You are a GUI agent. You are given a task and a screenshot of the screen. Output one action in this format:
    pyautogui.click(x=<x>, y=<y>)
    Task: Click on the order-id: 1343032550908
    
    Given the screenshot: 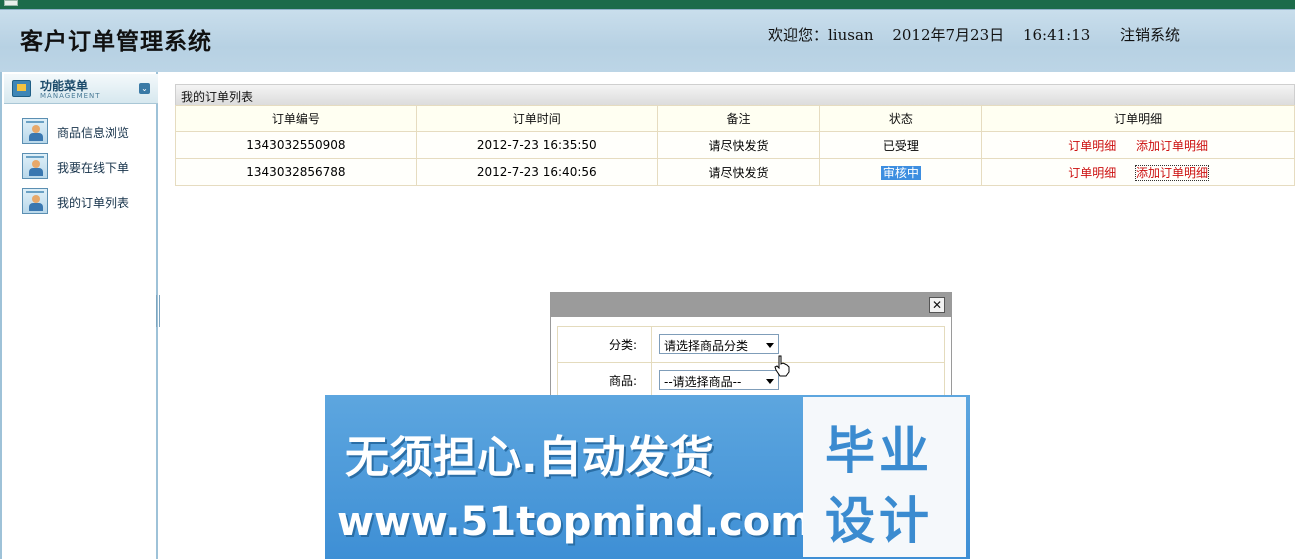 What is the action you would take?
    pyautogui.click(x=296, y=145)
    